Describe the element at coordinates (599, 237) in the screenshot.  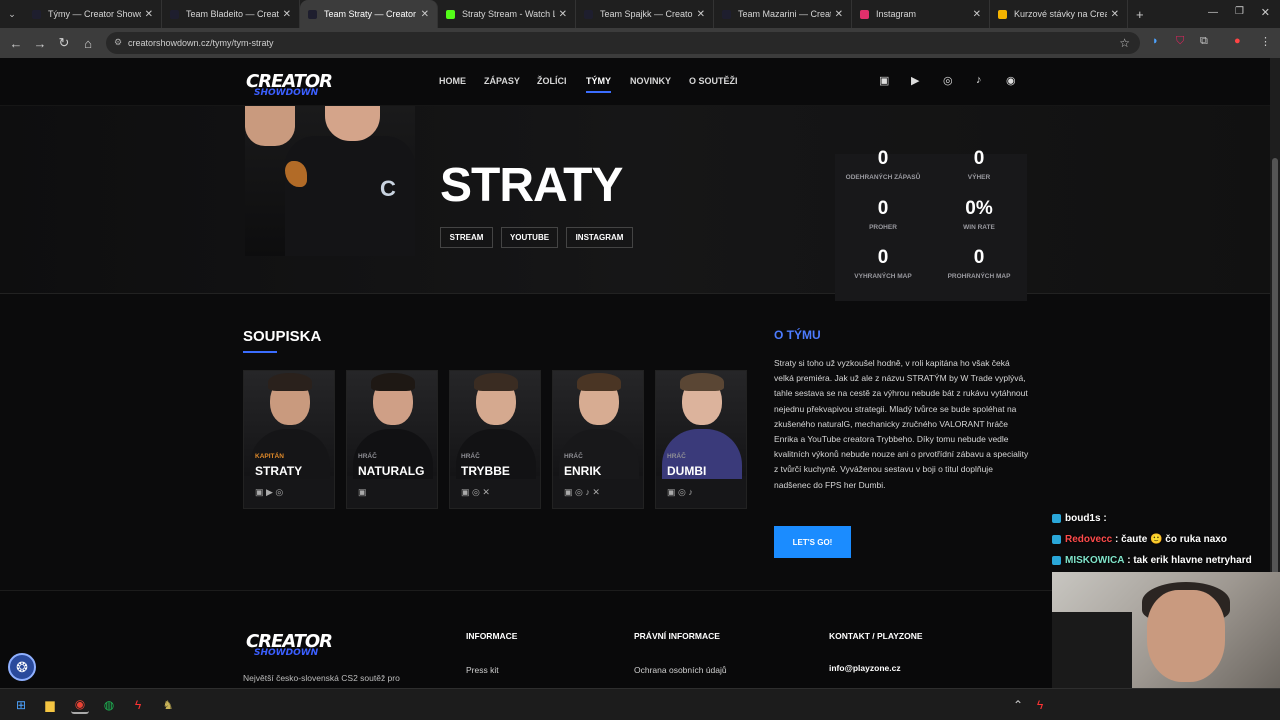
I see `instagram-button: INSTAGRAM` at that location.